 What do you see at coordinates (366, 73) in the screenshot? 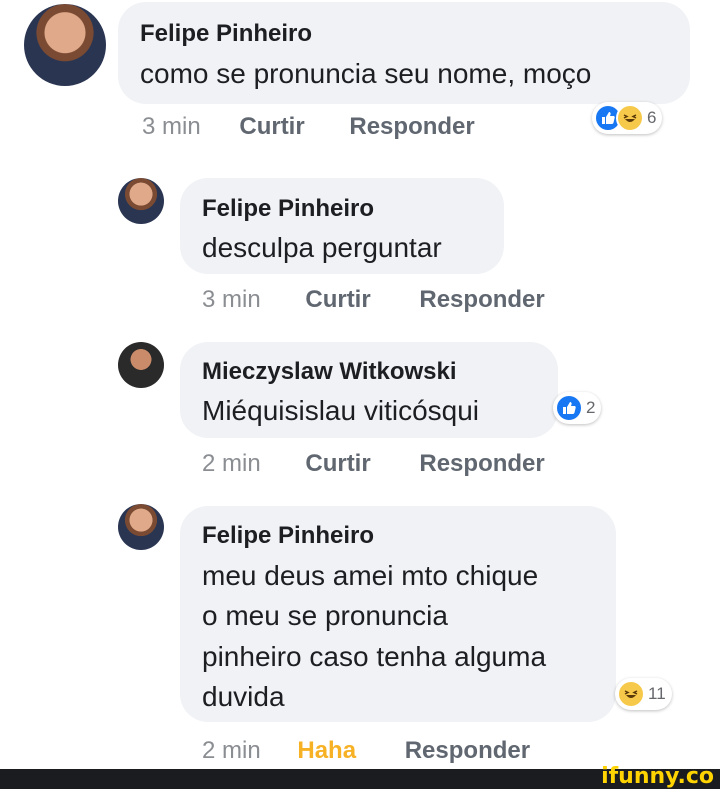
I see `comment-text: como se pronuncia seu nome, moço` at bounding box center [366, 73].